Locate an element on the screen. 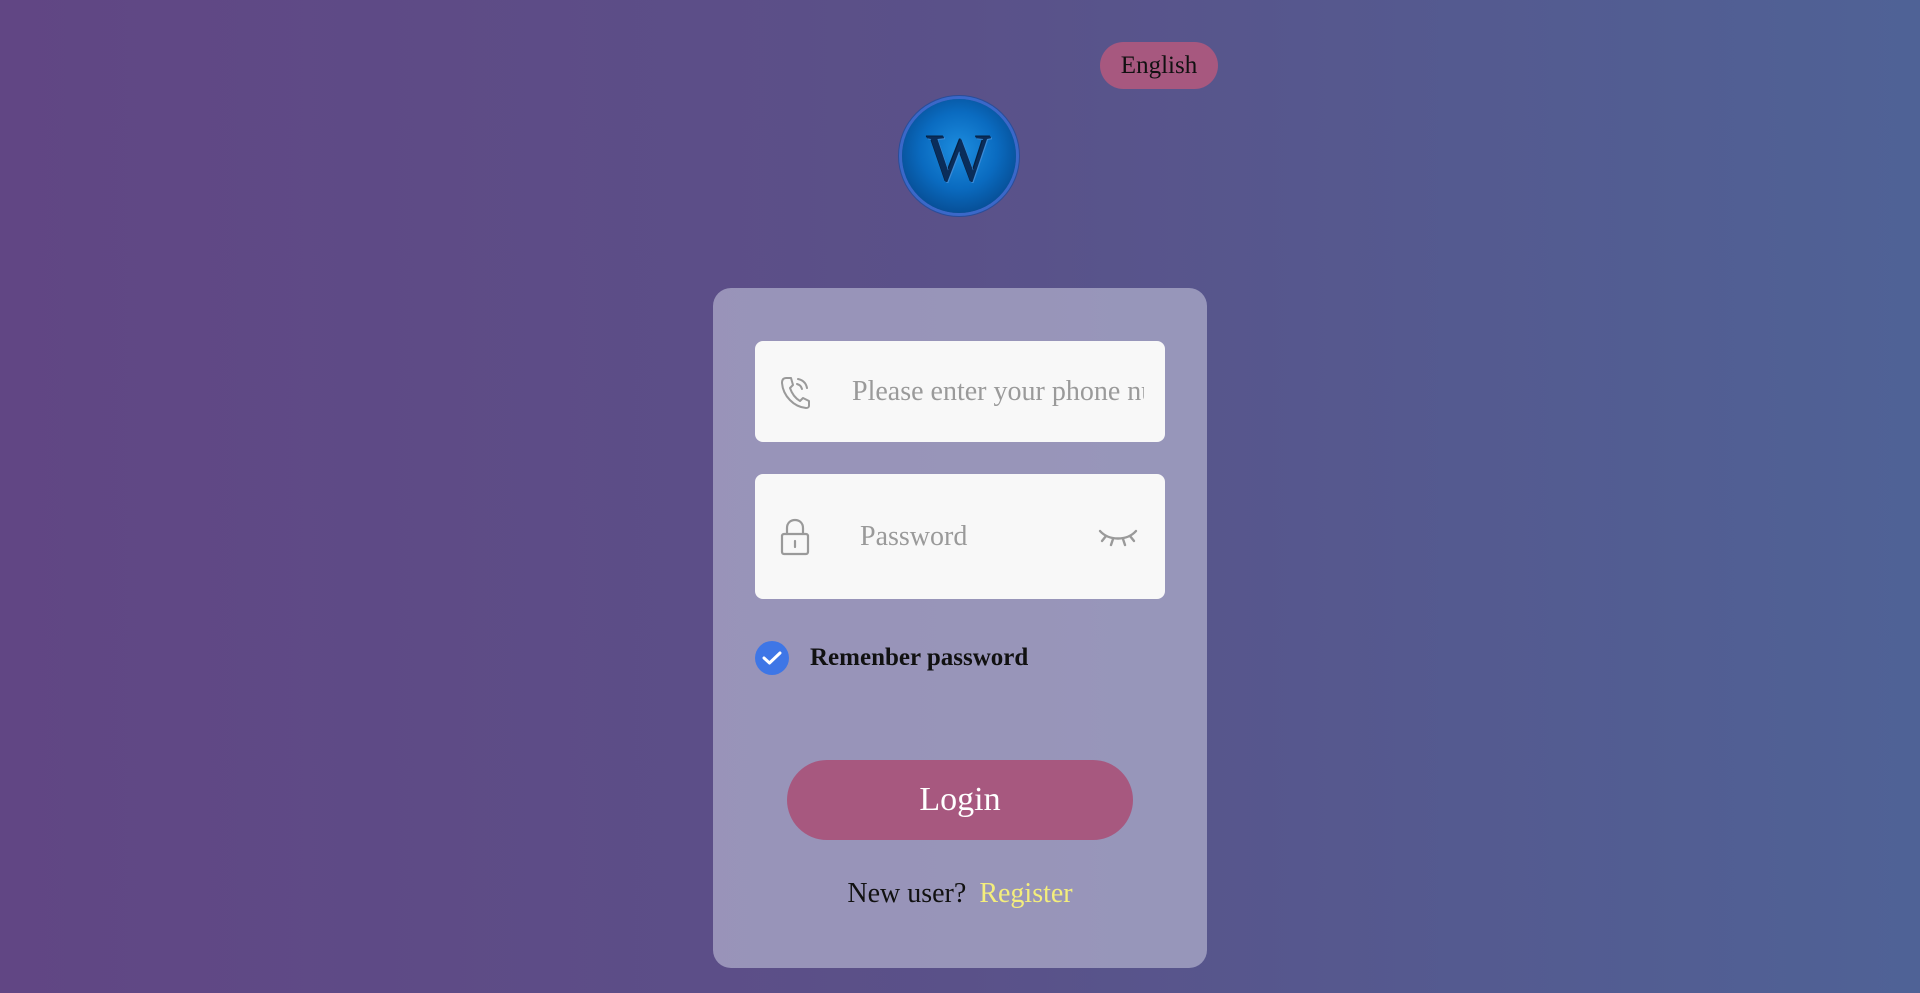 The width and height of the screenshot is (1920, 993). app-logo: W is located at coordinates (959, 156).